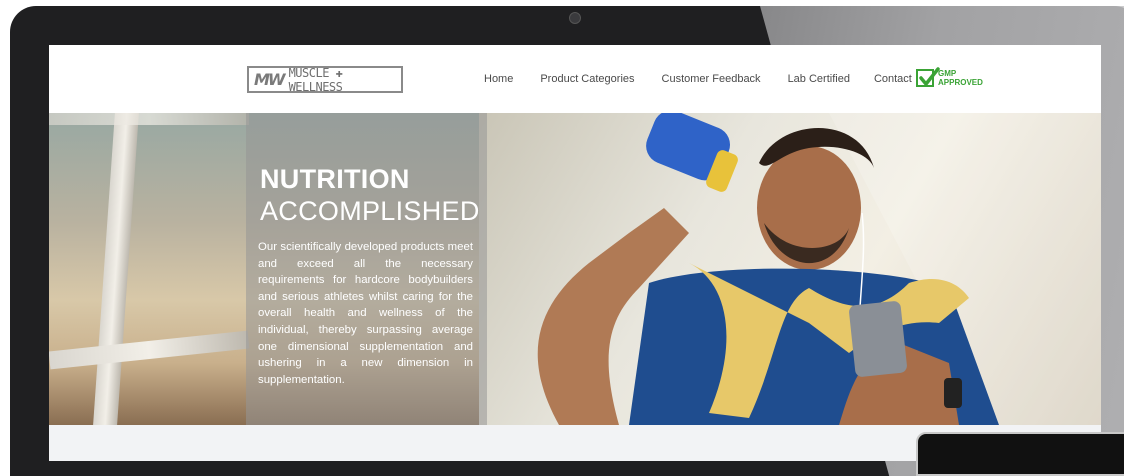 This screenshot has width=1124, height=476. I want to click on railing-post, so click(116, 269).